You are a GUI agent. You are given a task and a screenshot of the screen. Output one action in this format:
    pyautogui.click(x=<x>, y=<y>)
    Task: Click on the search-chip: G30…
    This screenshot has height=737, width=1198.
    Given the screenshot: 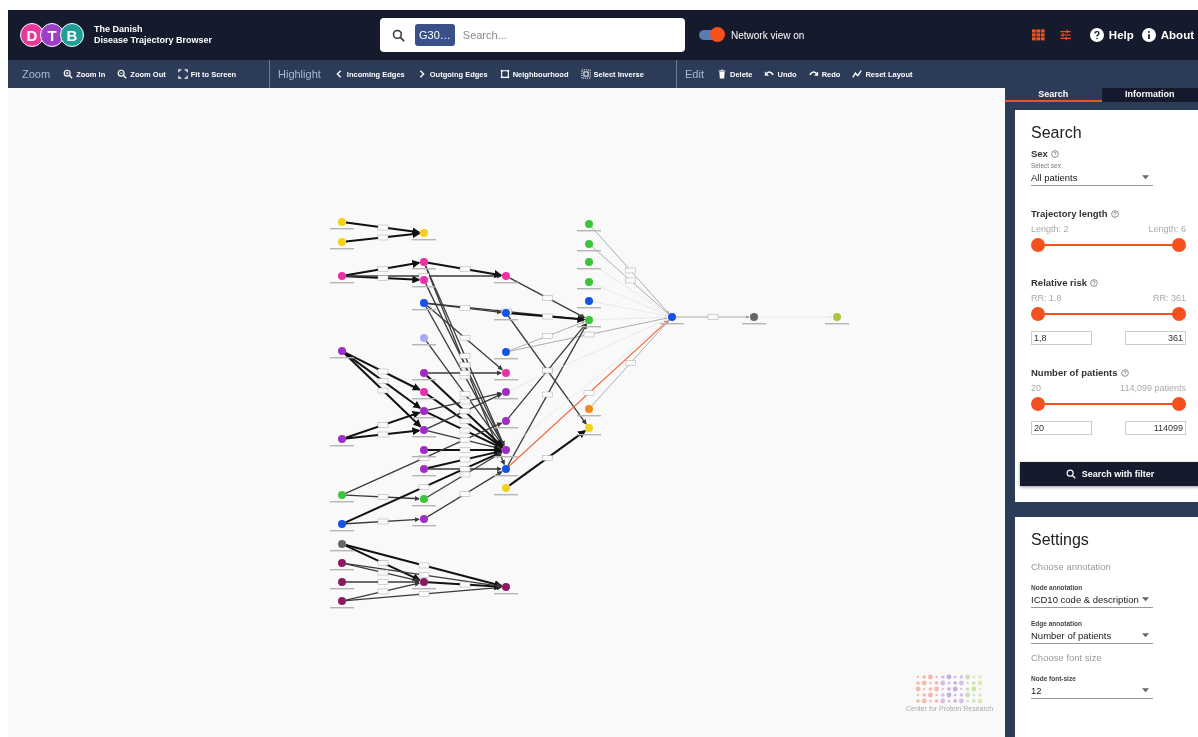 What is the action you would take?
    pyautogui.click(x=435, y=35)
    